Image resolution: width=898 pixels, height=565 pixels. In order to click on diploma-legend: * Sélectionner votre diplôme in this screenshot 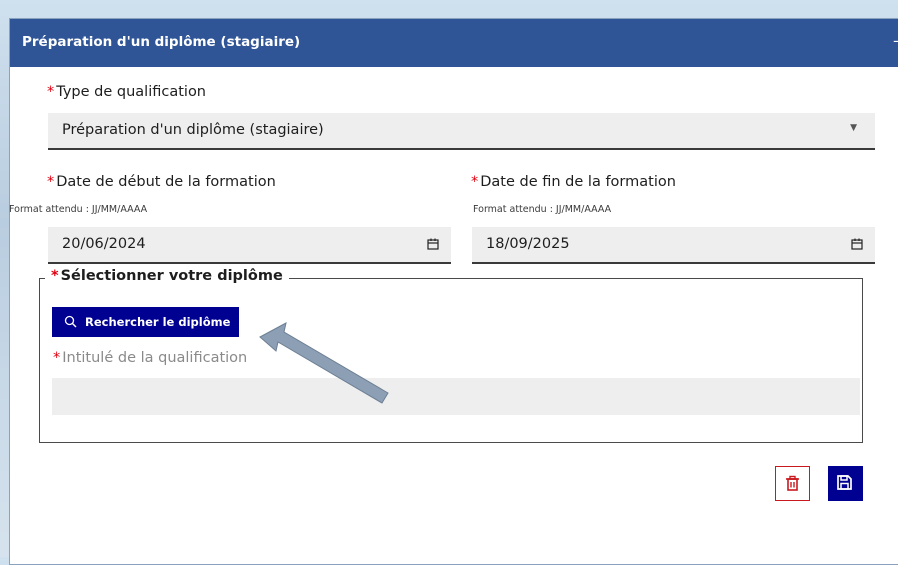, I will do `click(167, 276)`.